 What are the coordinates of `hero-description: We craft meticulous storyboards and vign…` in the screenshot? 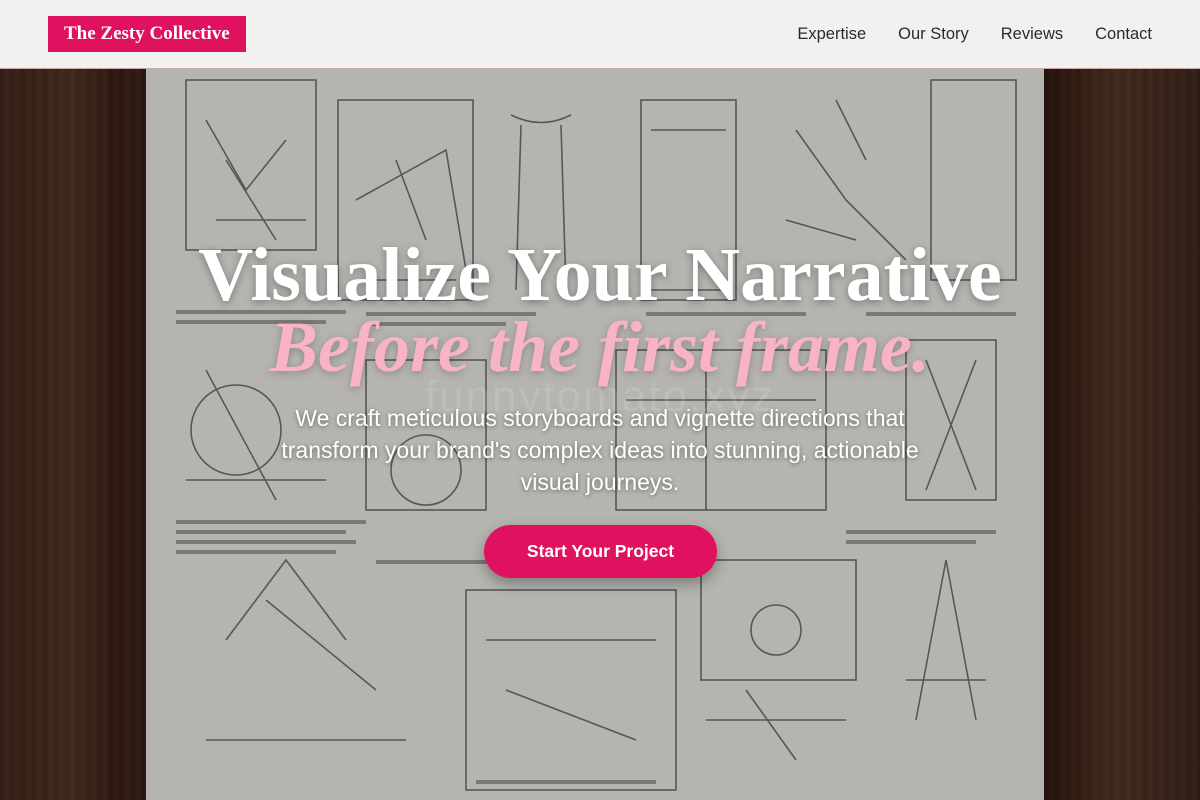 It's located at (600, 450).